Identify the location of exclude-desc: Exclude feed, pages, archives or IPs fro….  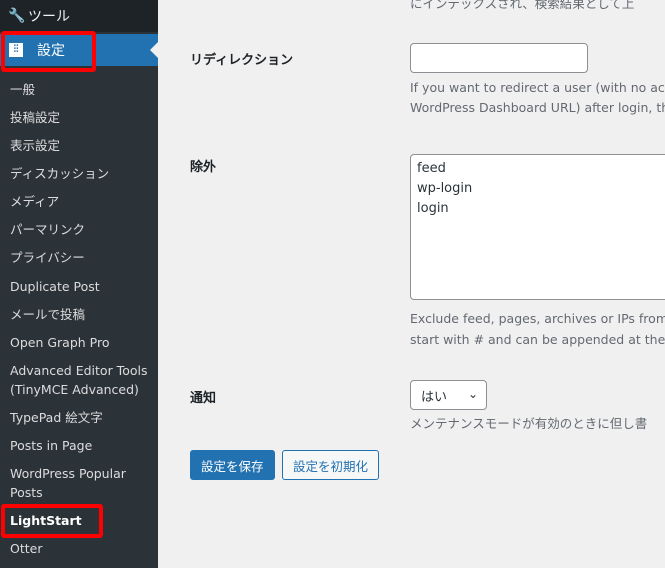
(537, 318).